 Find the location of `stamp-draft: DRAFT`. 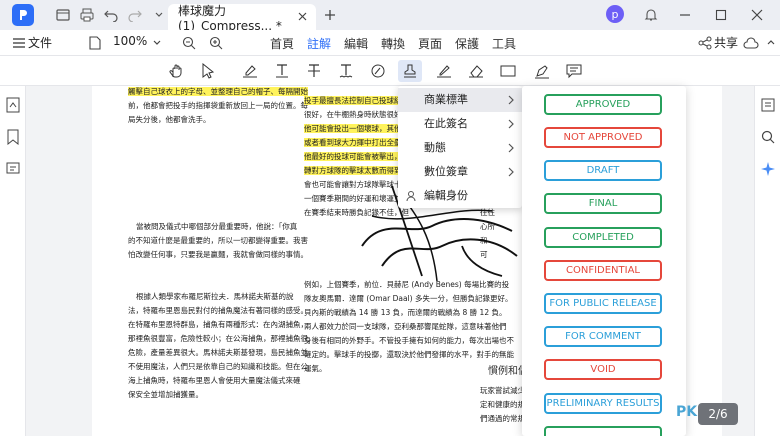

stamp-draft: DRAFT is located at coordinates (603, 170).